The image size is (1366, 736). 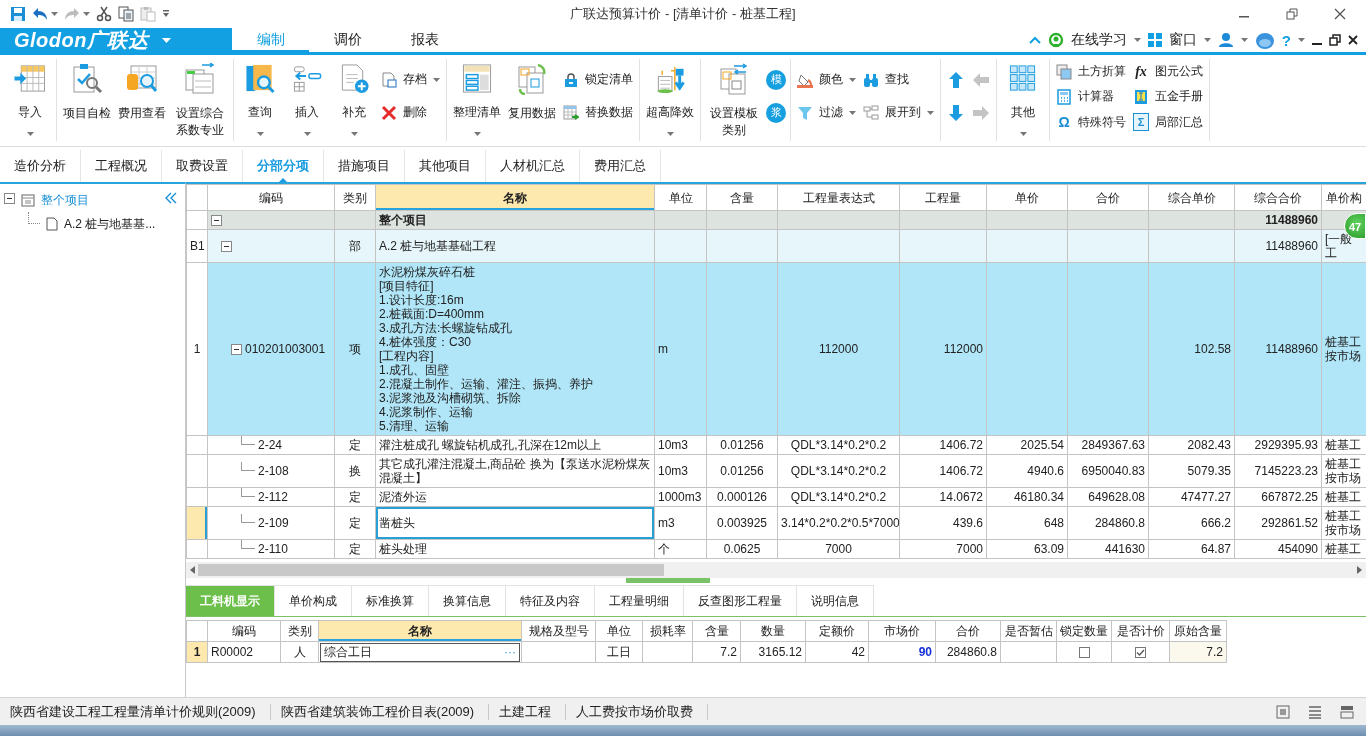 I want to click on ribbon-button: 补充, so click(x=354, y=100).